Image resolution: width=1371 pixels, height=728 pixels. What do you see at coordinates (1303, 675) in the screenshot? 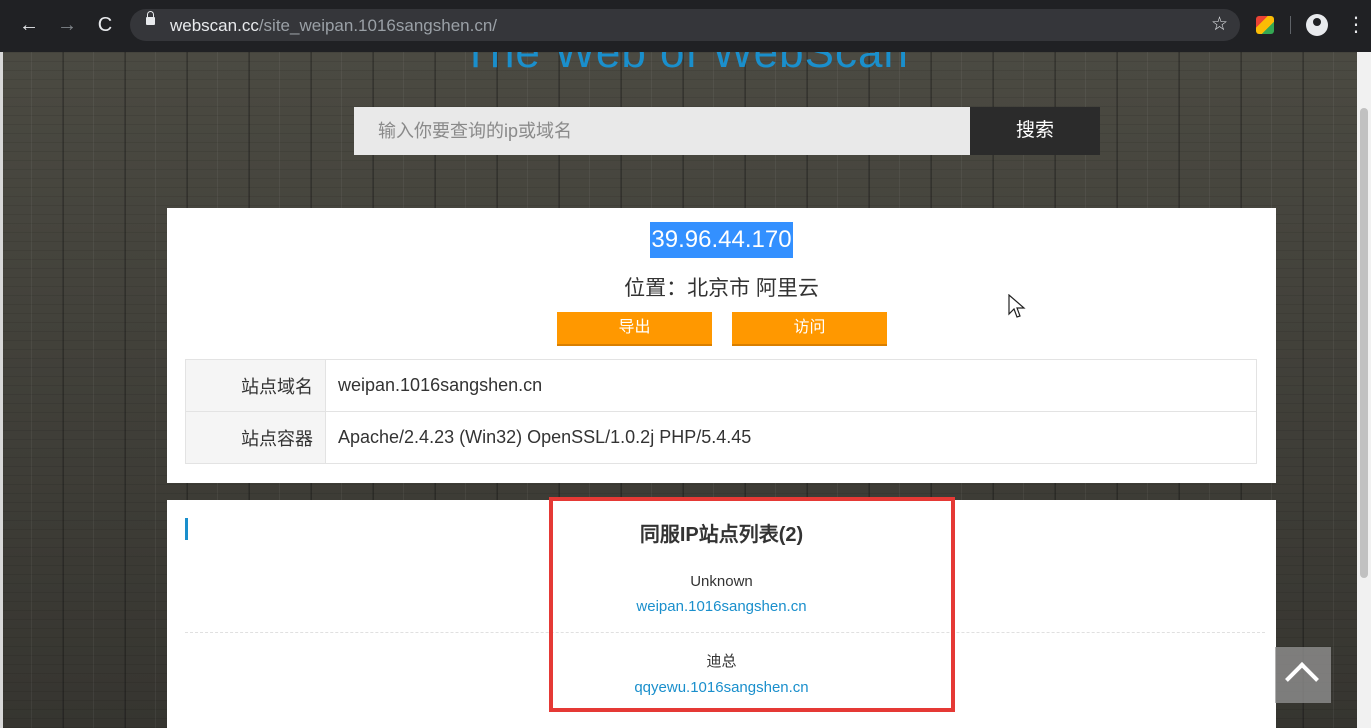
I see `back-to-top-button` at bounding box center [1303, 675].